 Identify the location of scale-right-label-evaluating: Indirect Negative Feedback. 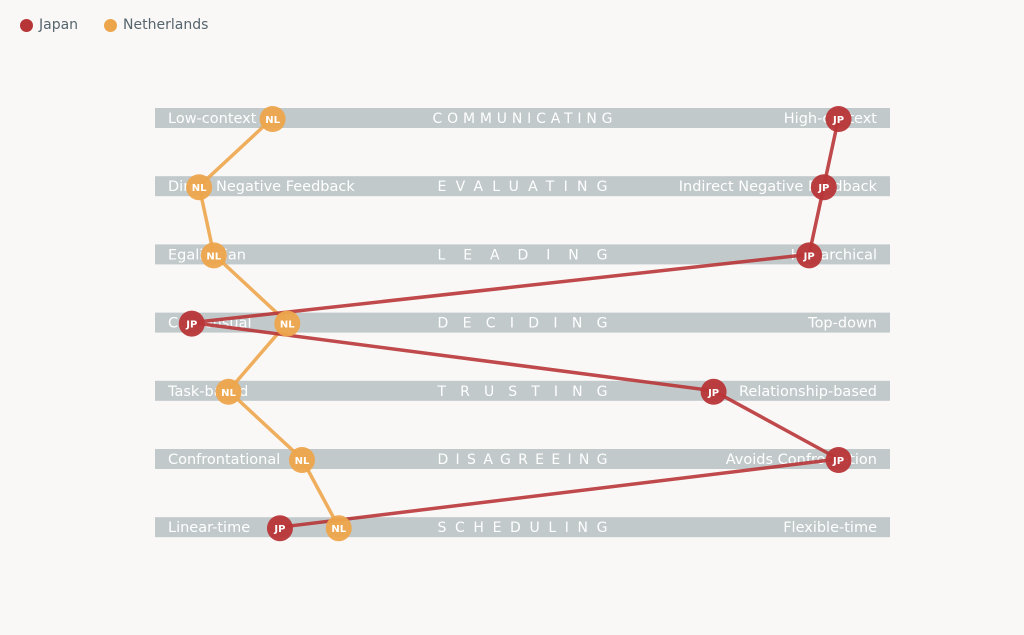
(778, 187).